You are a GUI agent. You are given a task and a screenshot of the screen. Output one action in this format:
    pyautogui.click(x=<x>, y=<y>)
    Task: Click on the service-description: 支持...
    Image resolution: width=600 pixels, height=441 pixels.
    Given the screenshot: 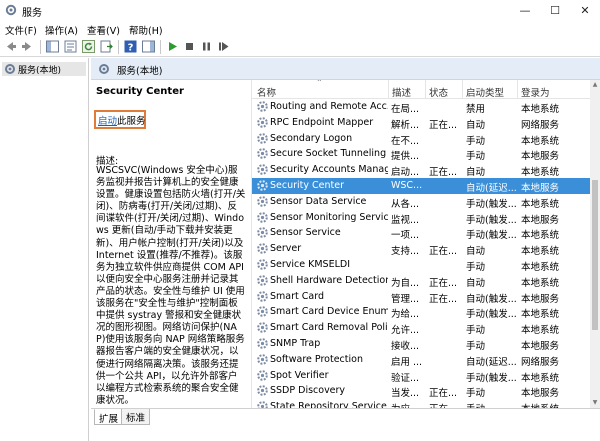 What is the action you would take?
    pyautogui.click(x=405, y=252)
    